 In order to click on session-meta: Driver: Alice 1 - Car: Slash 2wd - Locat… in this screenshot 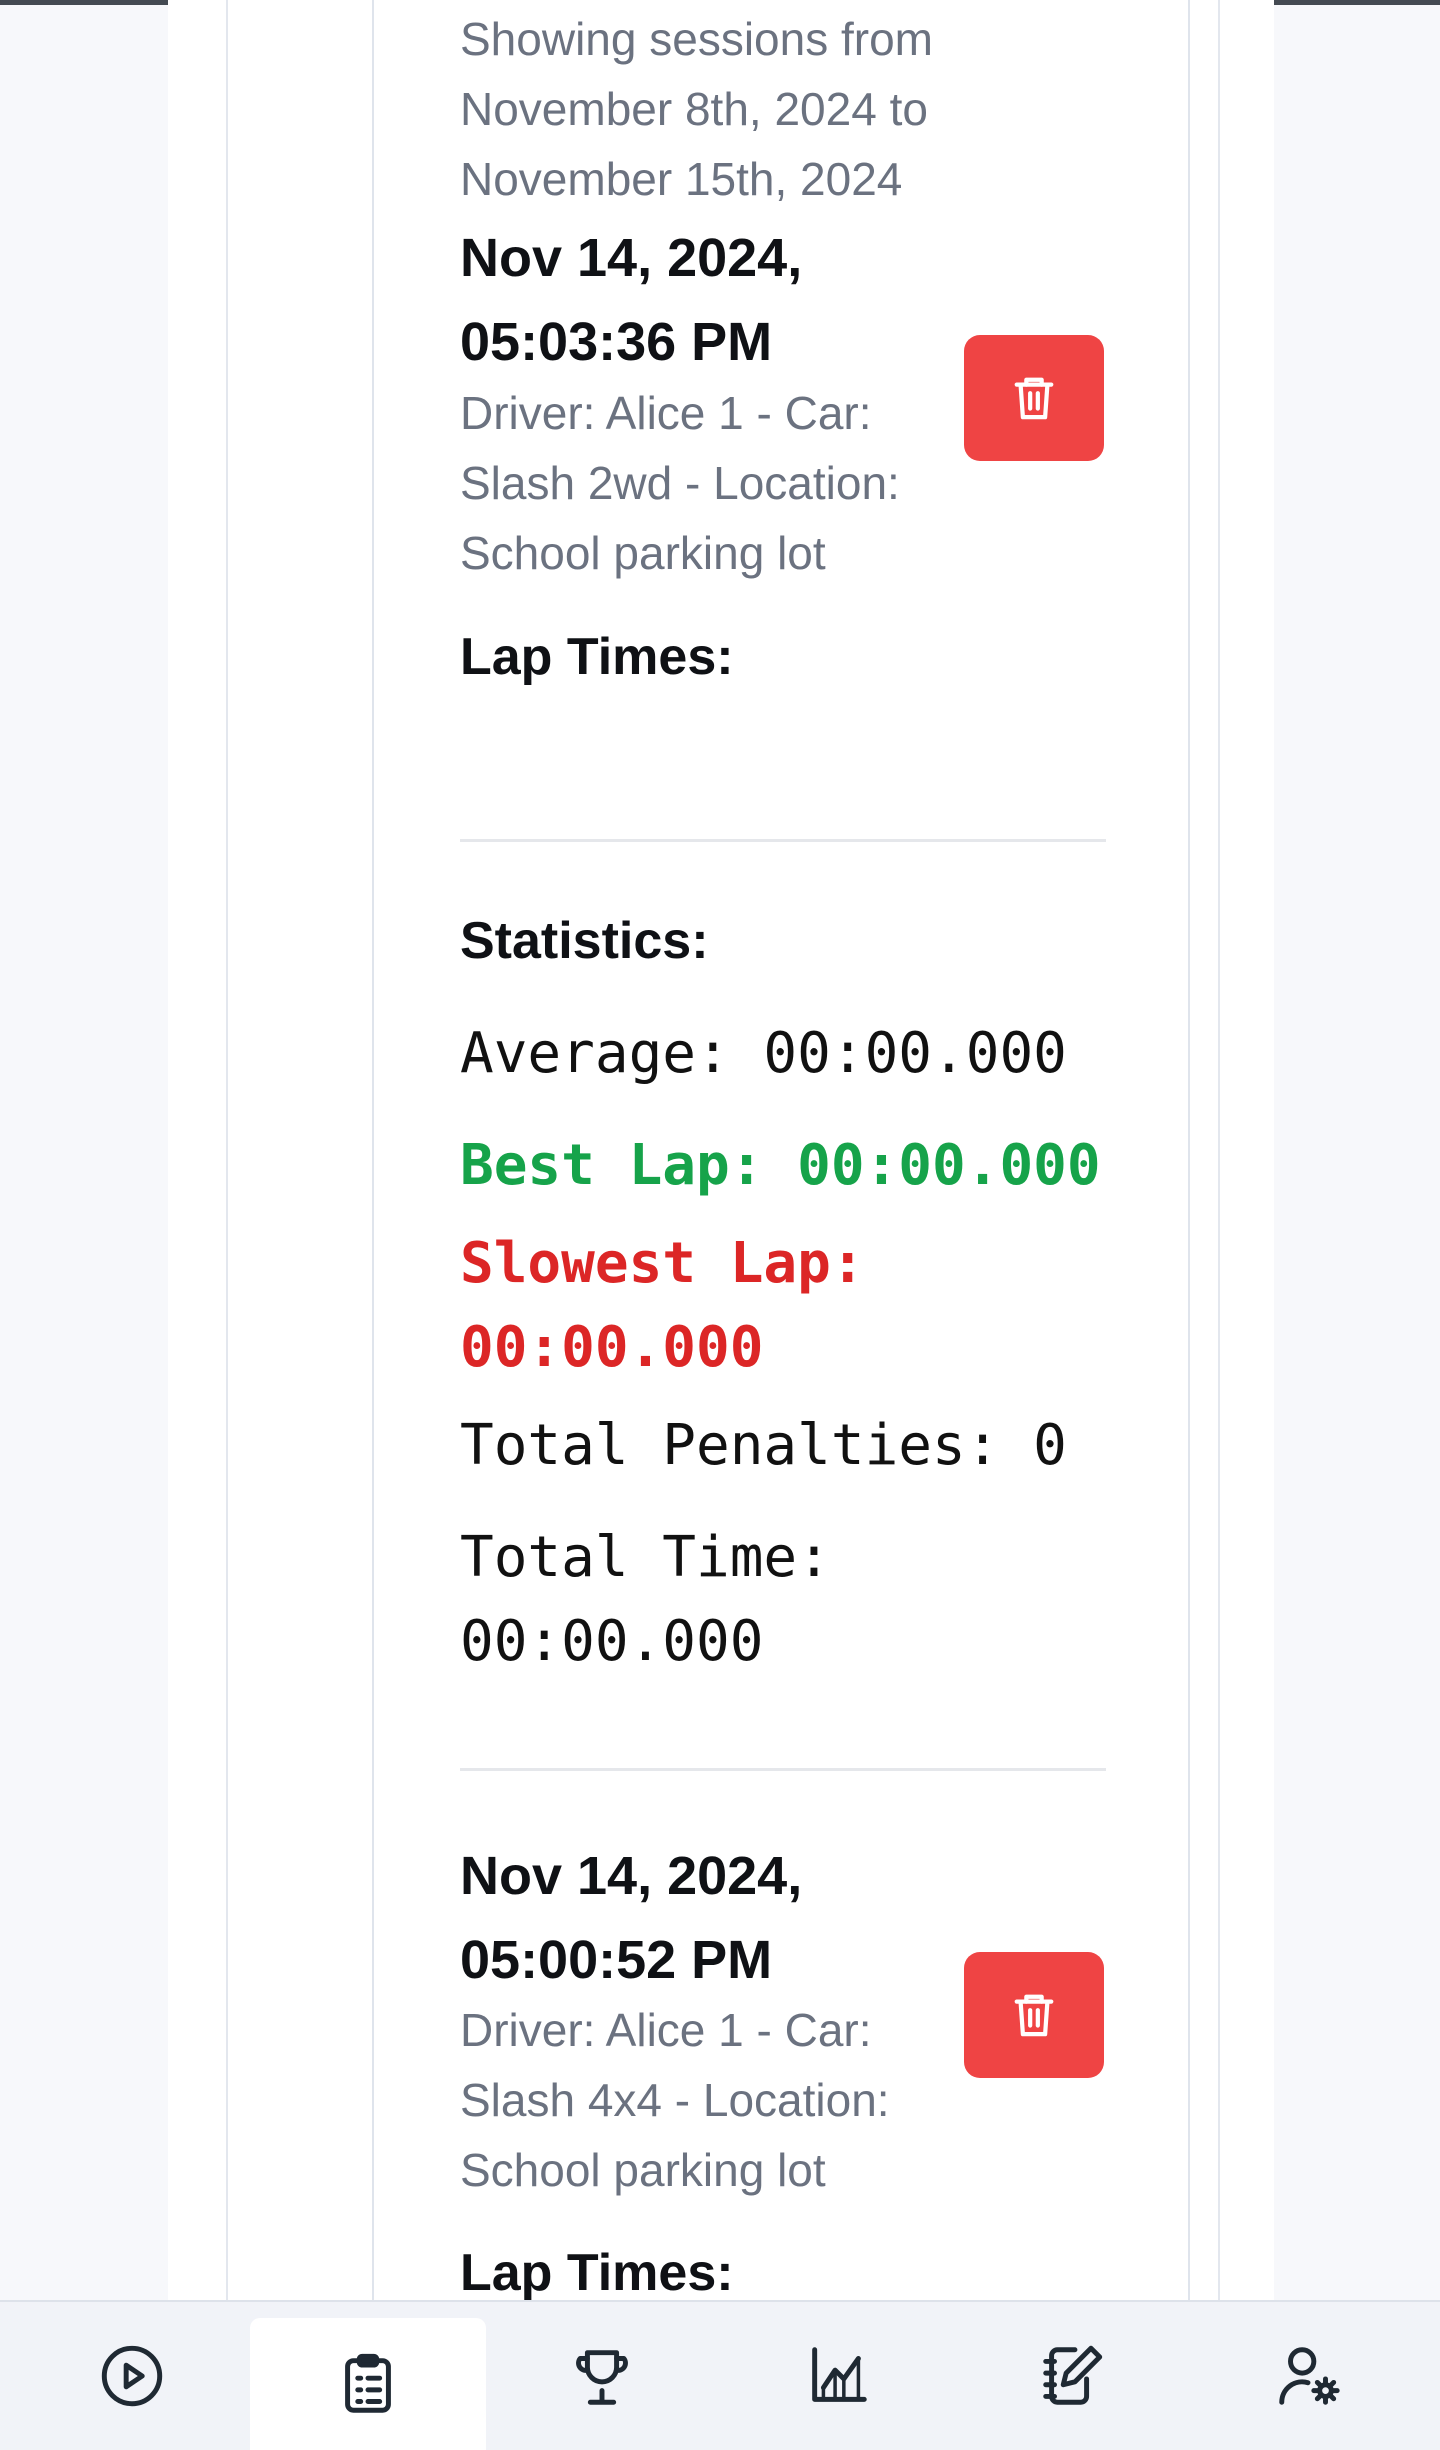, I will do `click(680, 483)`.